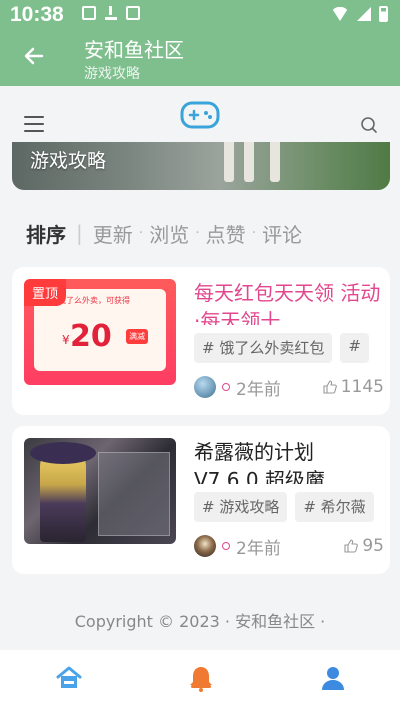 The width and height of the screenshot is (400, 705). What do you see at coordinates (134, 50) in the screenshot?
I see `page-title: 安和鱼社区` at bounding box center [134, 50].